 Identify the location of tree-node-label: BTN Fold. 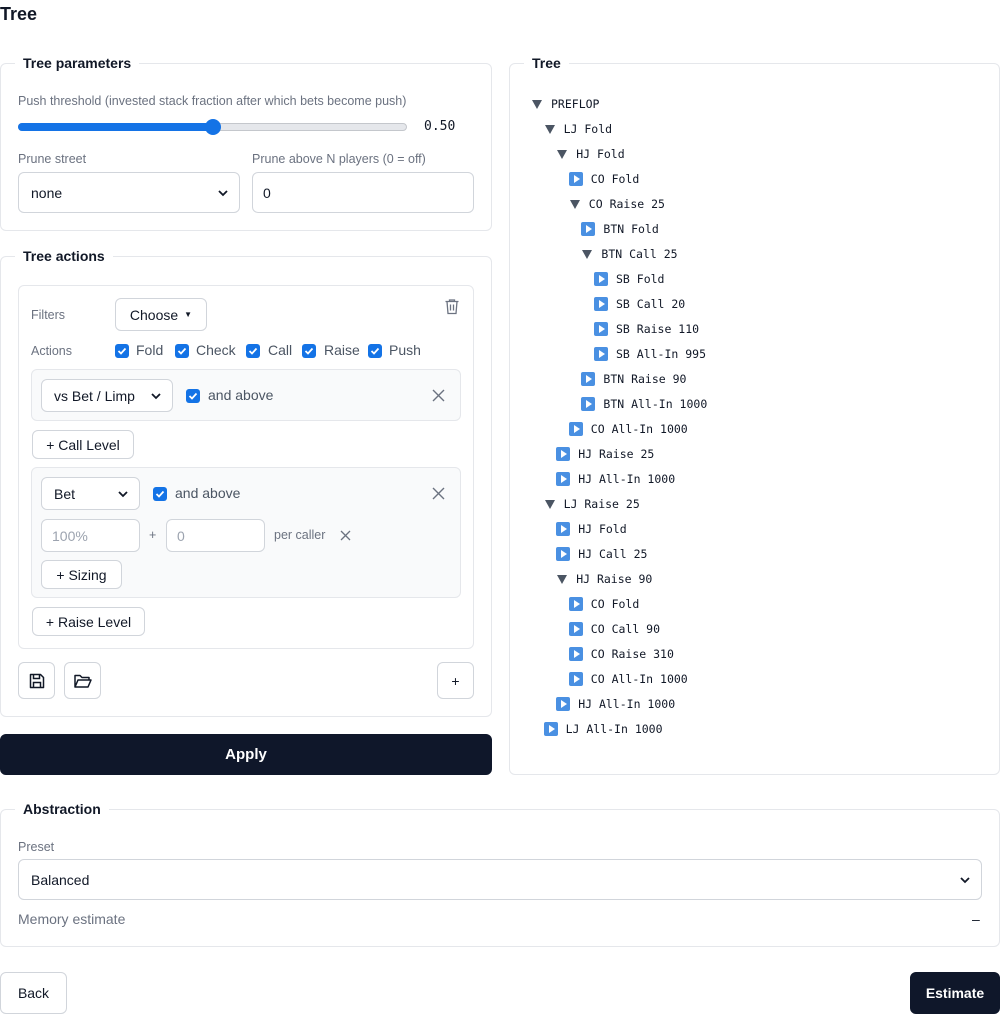
(631, 229).